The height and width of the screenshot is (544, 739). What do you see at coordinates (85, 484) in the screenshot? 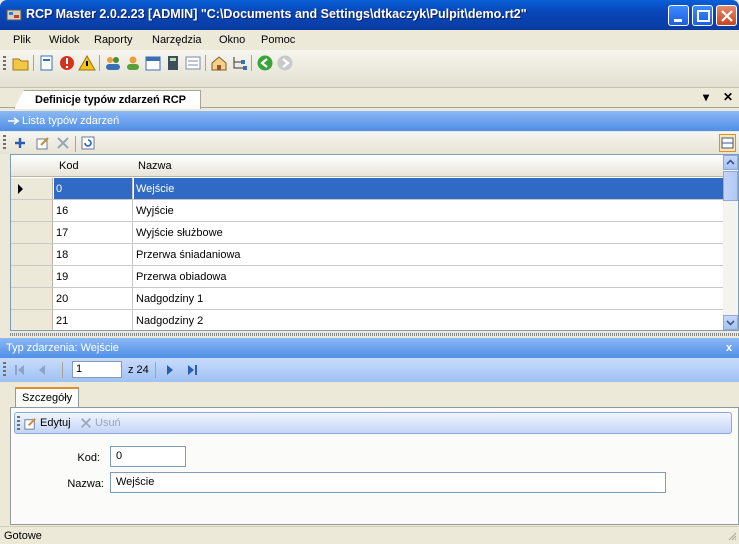
I see `nazwa-label: Nazwa:` at bounding box center [85, 484].